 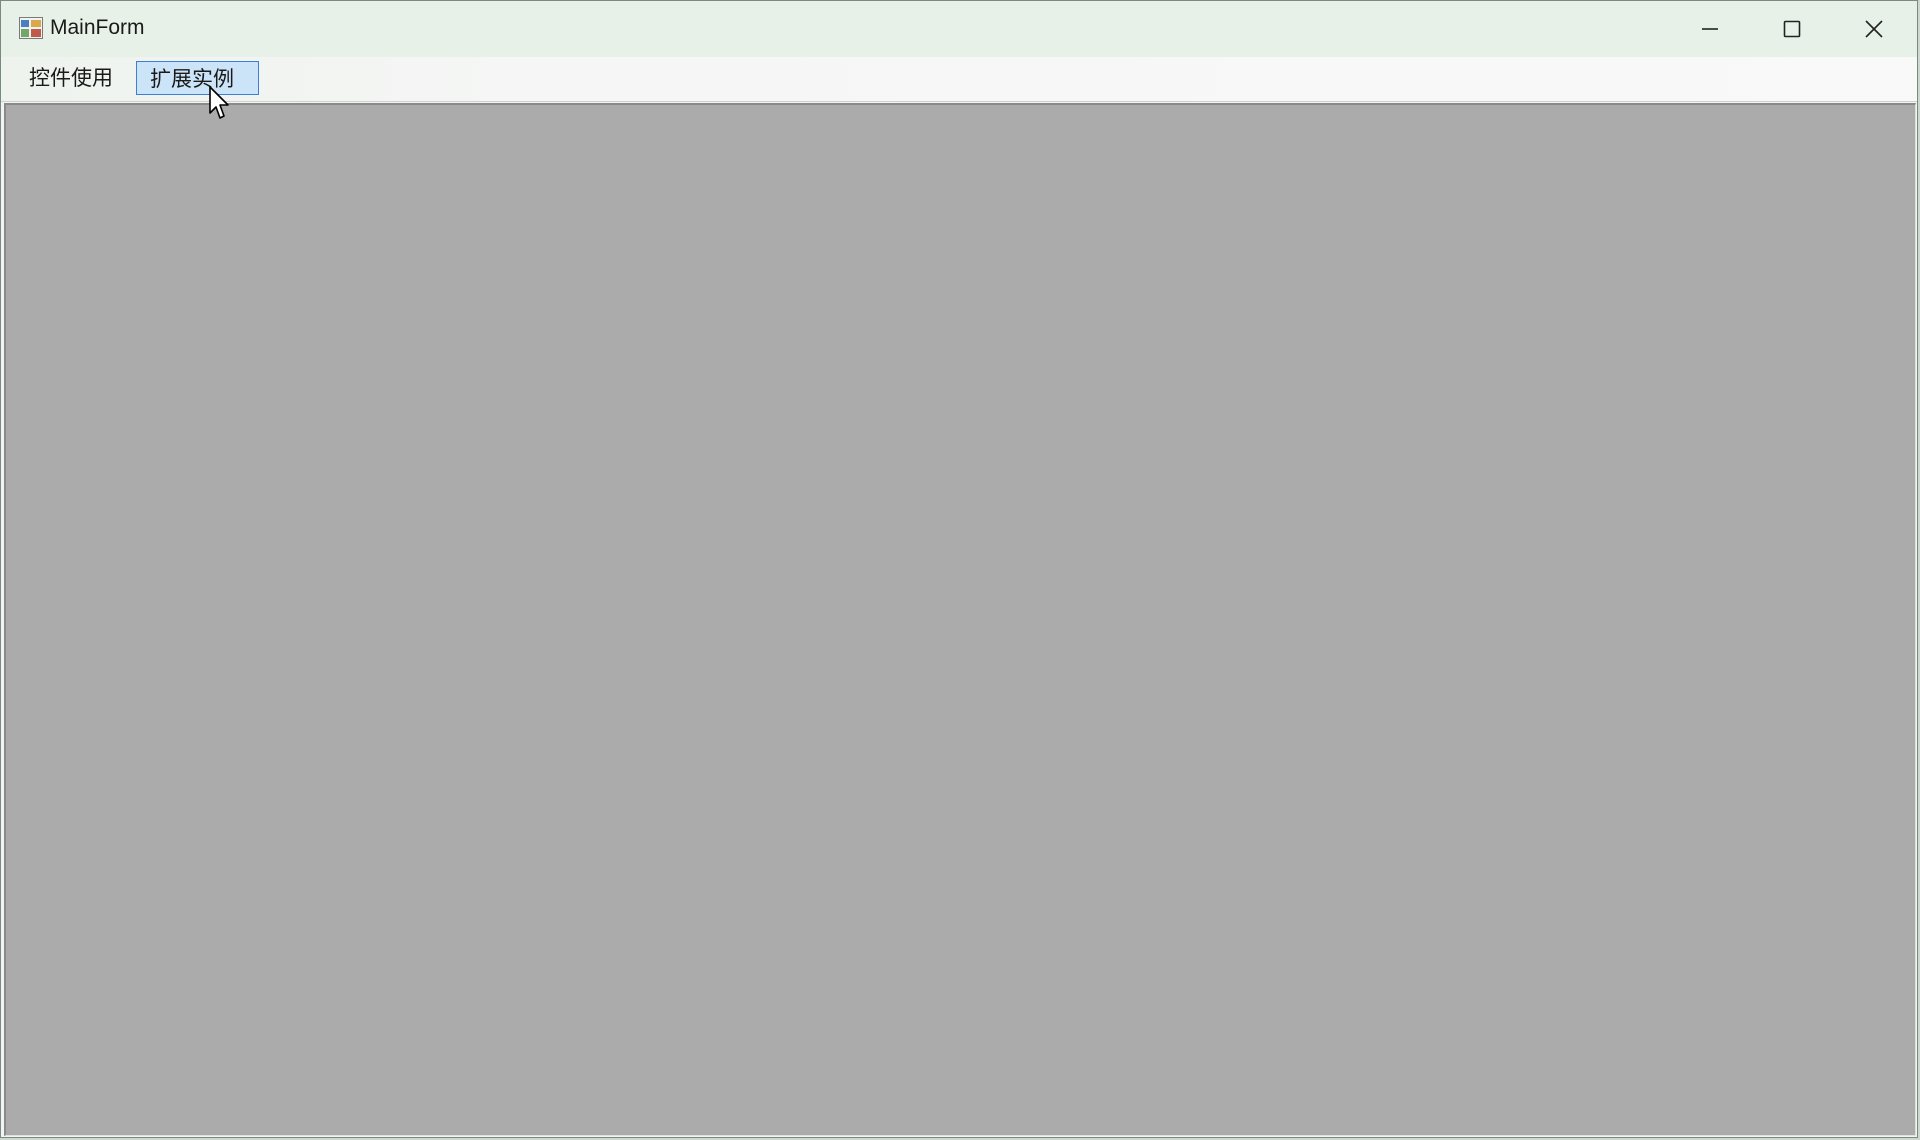 I want to click on minimize-button, so click(x=1710, y=29).